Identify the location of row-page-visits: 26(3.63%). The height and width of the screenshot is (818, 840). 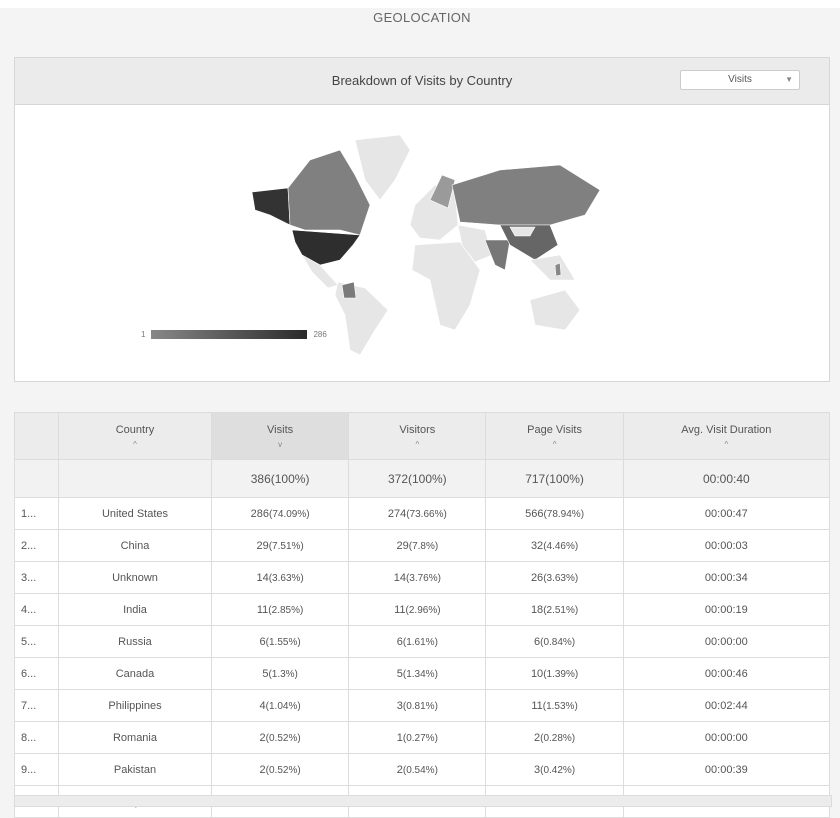
(554, 577).